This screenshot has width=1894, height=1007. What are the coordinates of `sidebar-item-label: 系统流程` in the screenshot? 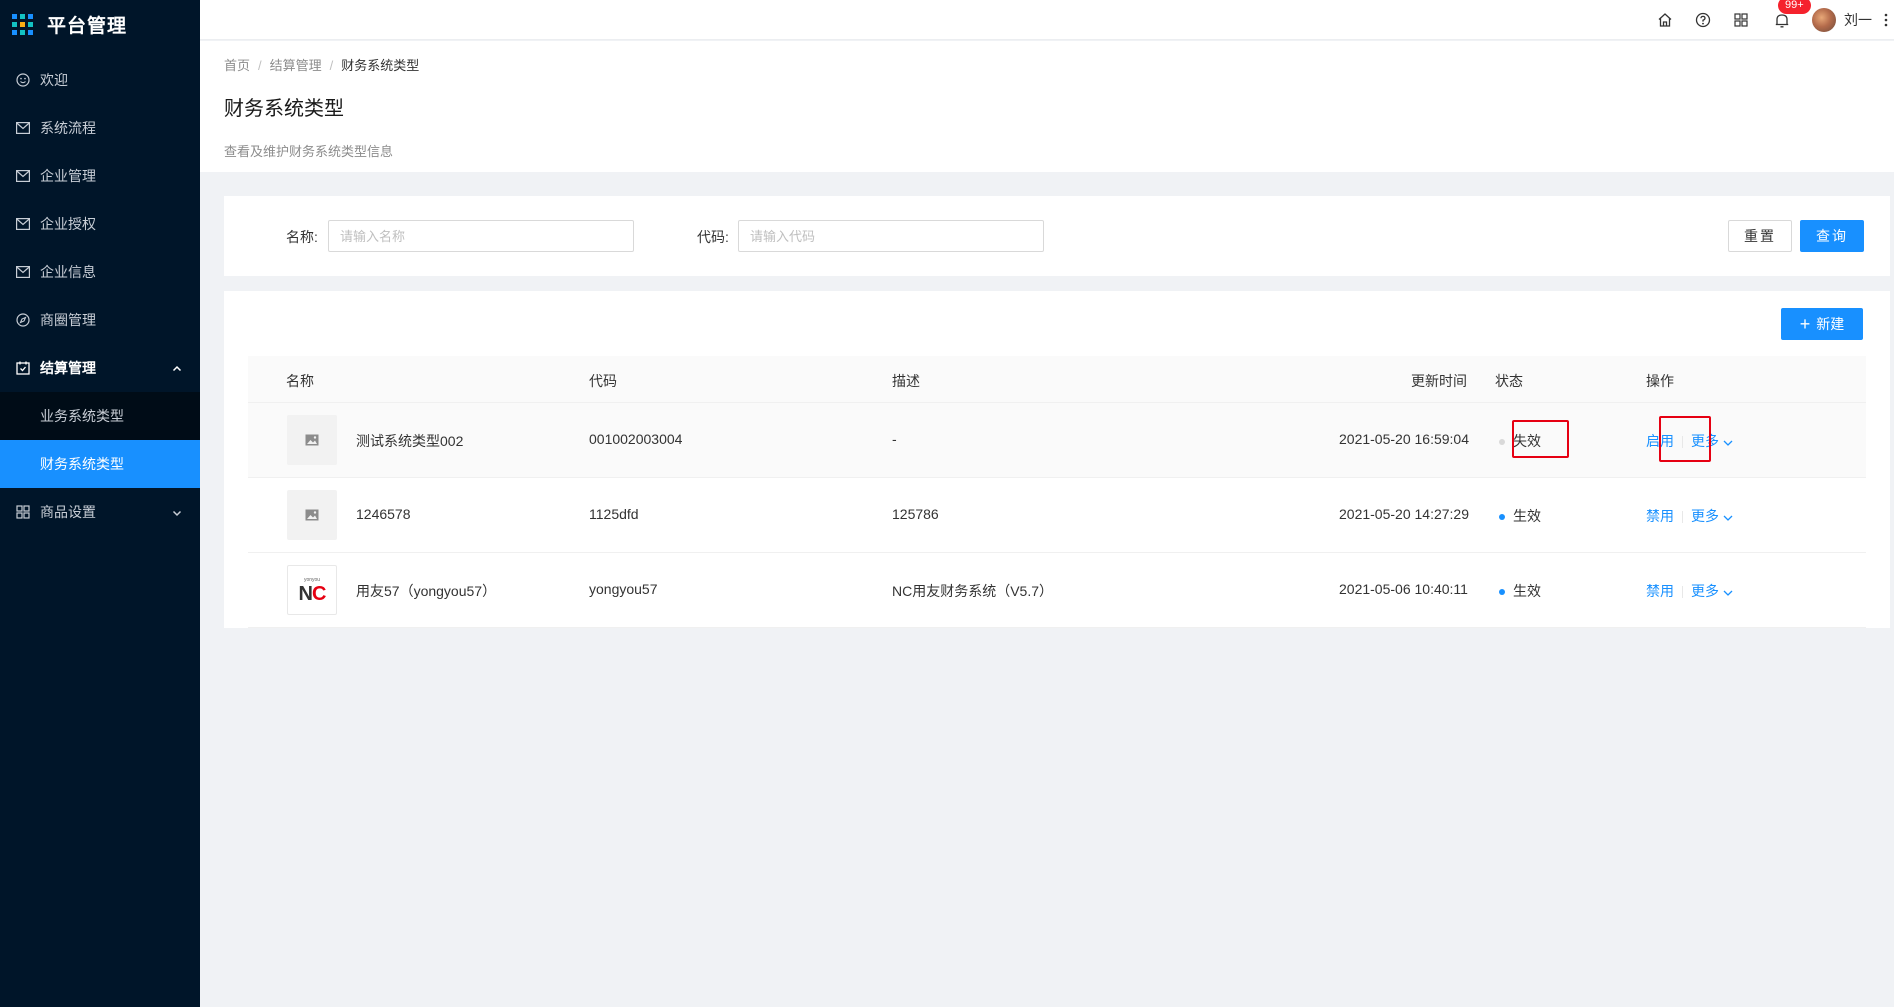 It's located at (68, 128).